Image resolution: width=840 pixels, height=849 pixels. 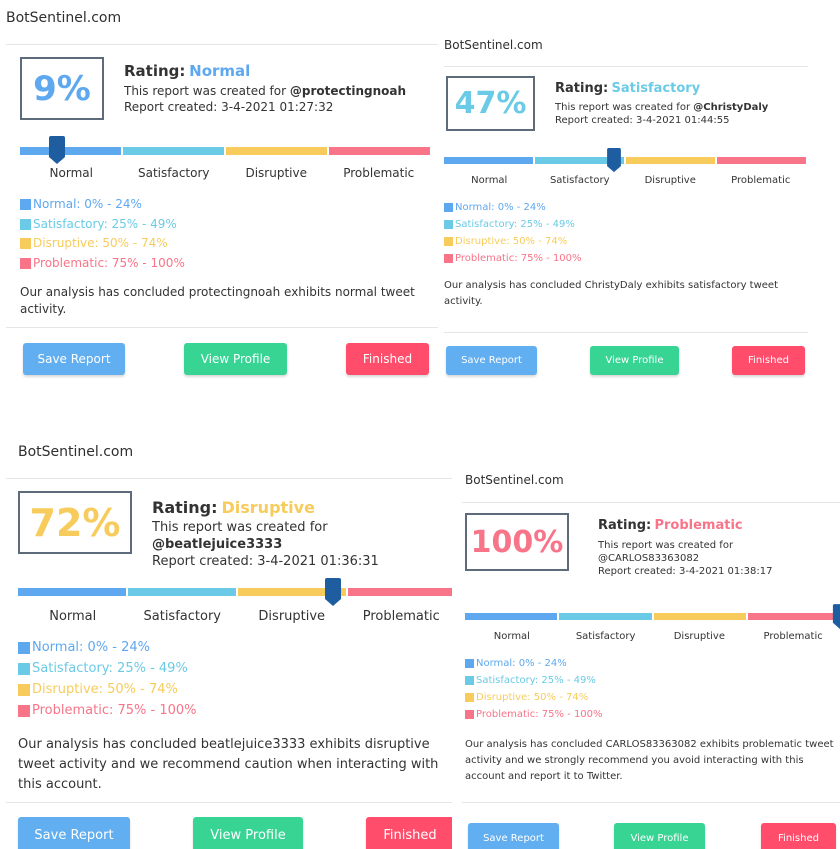 I want to click on rating-scale-bar, so click(x=625, y=160).